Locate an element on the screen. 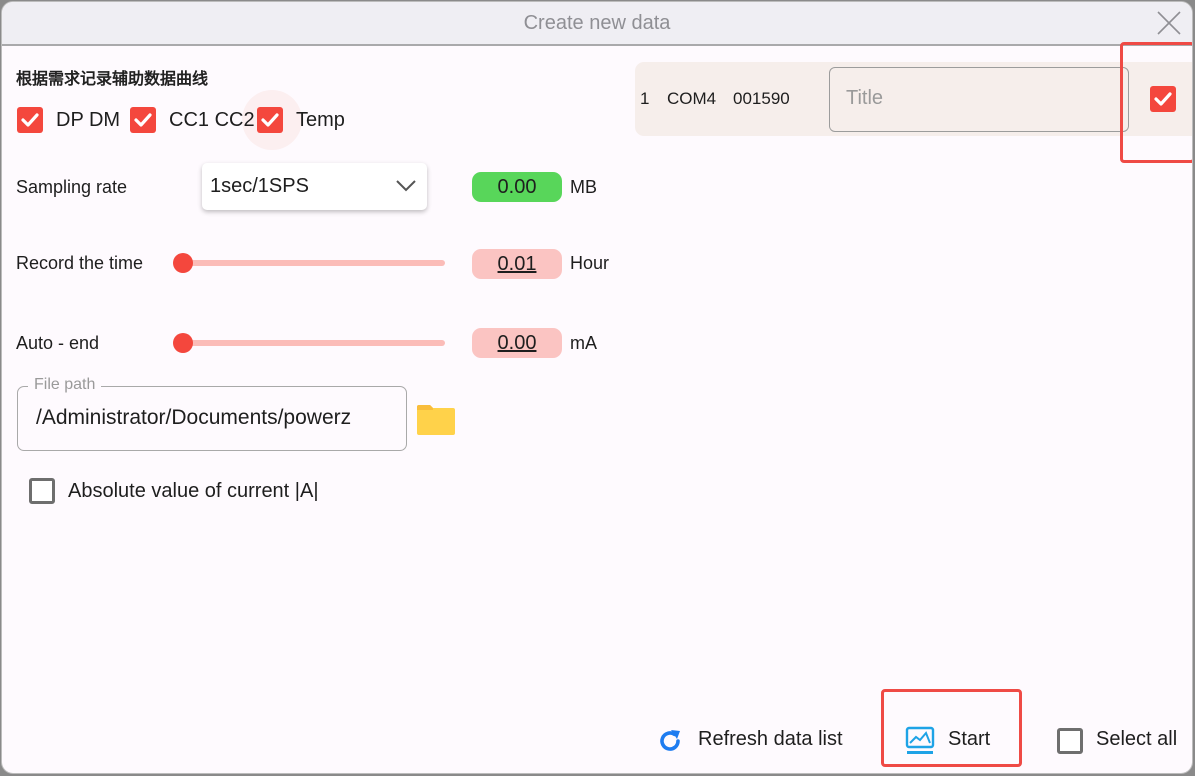 Image resolution: width=1195 pixels, height=776 pixels. auto-end-value: 0.00 is located at coordinates (517, 343).